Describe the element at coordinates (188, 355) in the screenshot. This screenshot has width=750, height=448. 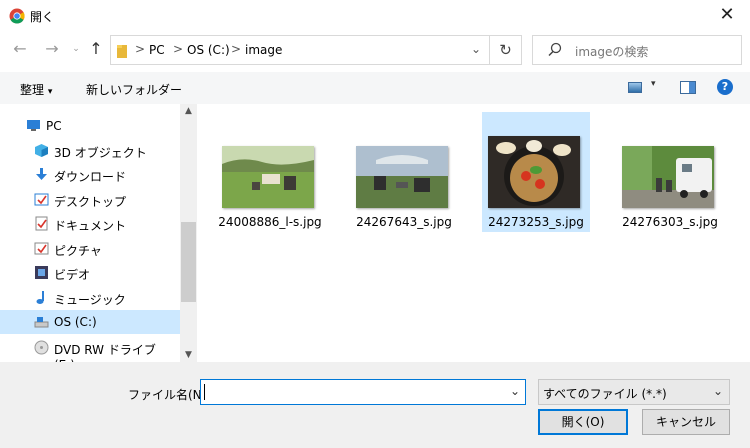
I see `scroll-down-icon: ▼` at that location.